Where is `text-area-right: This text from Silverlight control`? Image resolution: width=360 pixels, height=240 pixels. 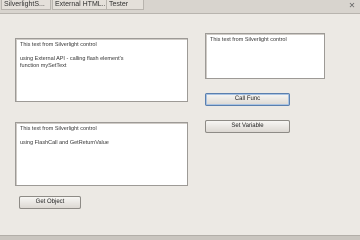 text-area-right: This text from Silverlight control is located at coordinates (265, 56).